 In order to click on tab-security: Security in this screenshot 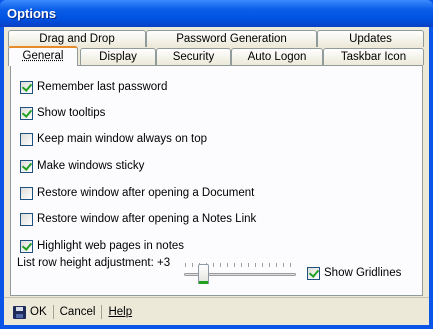, I will do `click(193, 56)`.